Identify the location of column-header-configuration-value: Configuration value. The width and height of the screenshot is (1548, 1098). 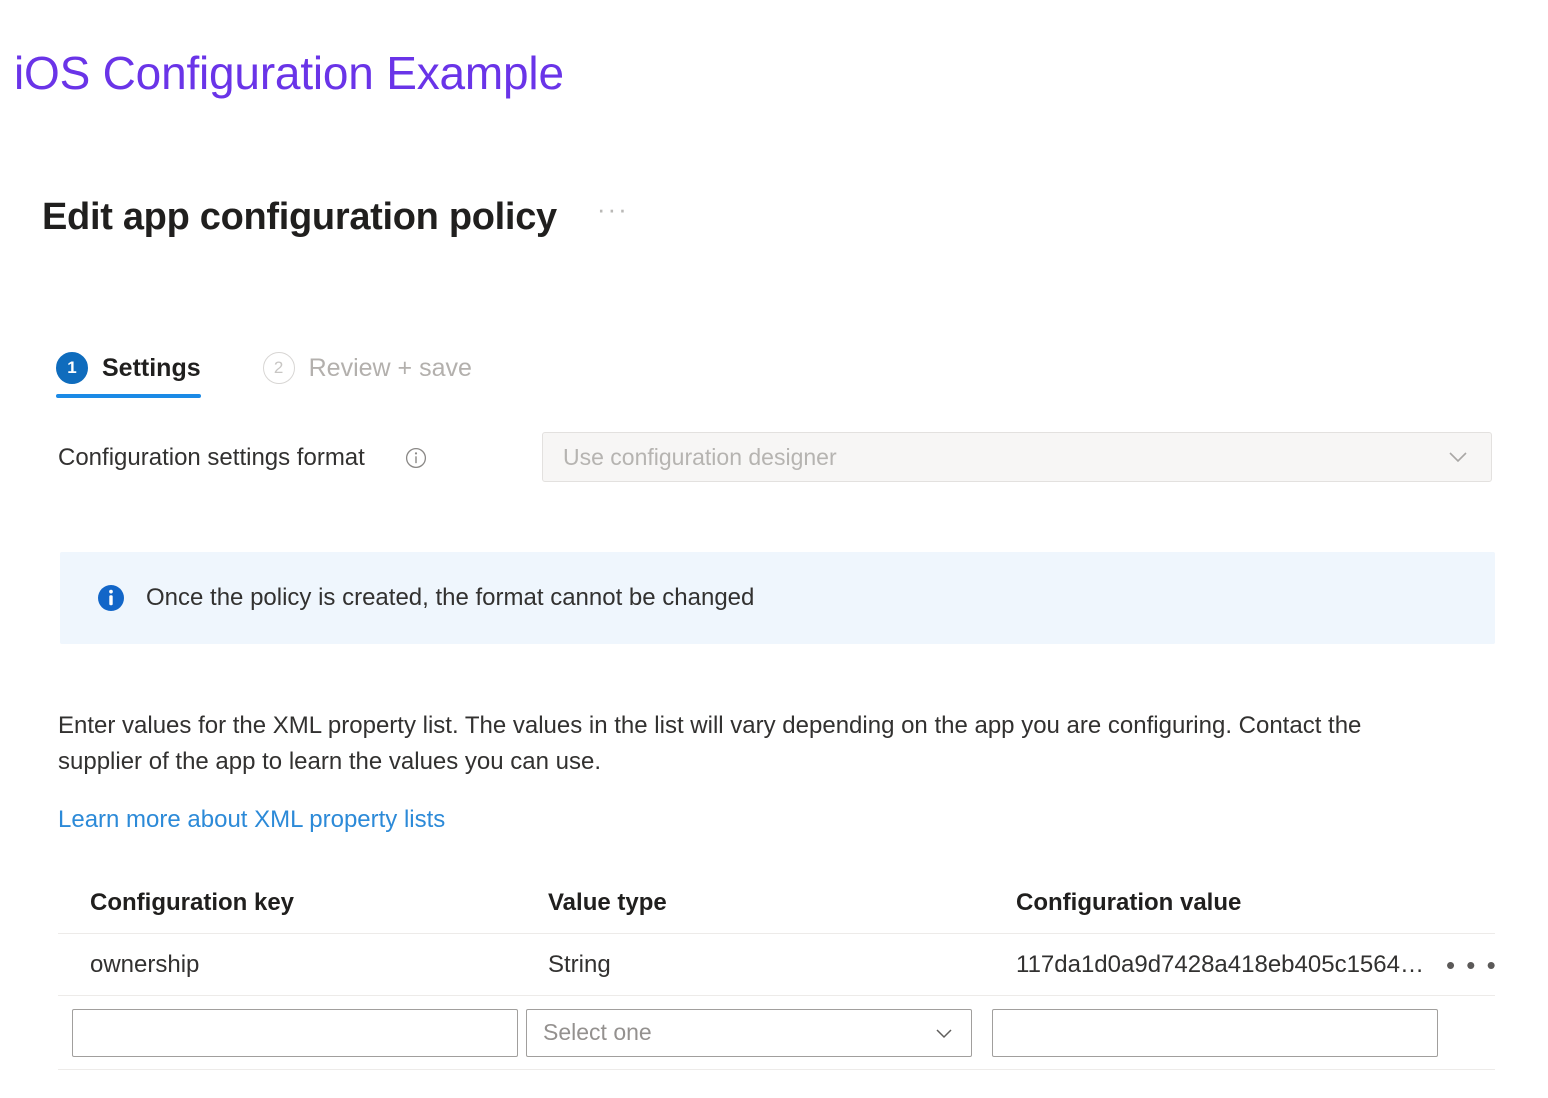
(1129, 902).